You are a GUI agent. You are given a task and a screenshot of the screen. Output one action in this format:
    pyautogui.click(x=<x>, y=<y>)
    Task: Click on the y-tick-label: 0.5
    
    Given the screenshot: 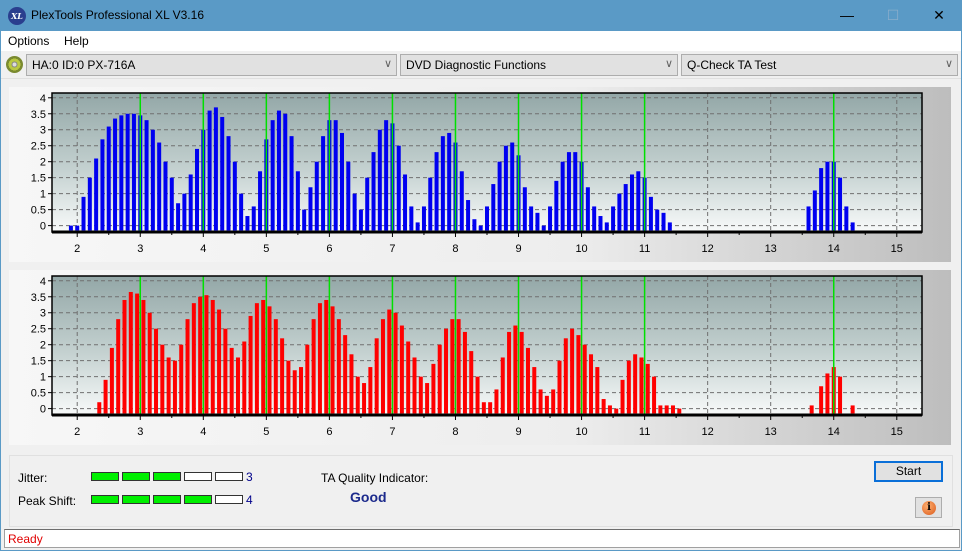 What is the action you would take?
    pyautogui.click(x=38, y=394)
    